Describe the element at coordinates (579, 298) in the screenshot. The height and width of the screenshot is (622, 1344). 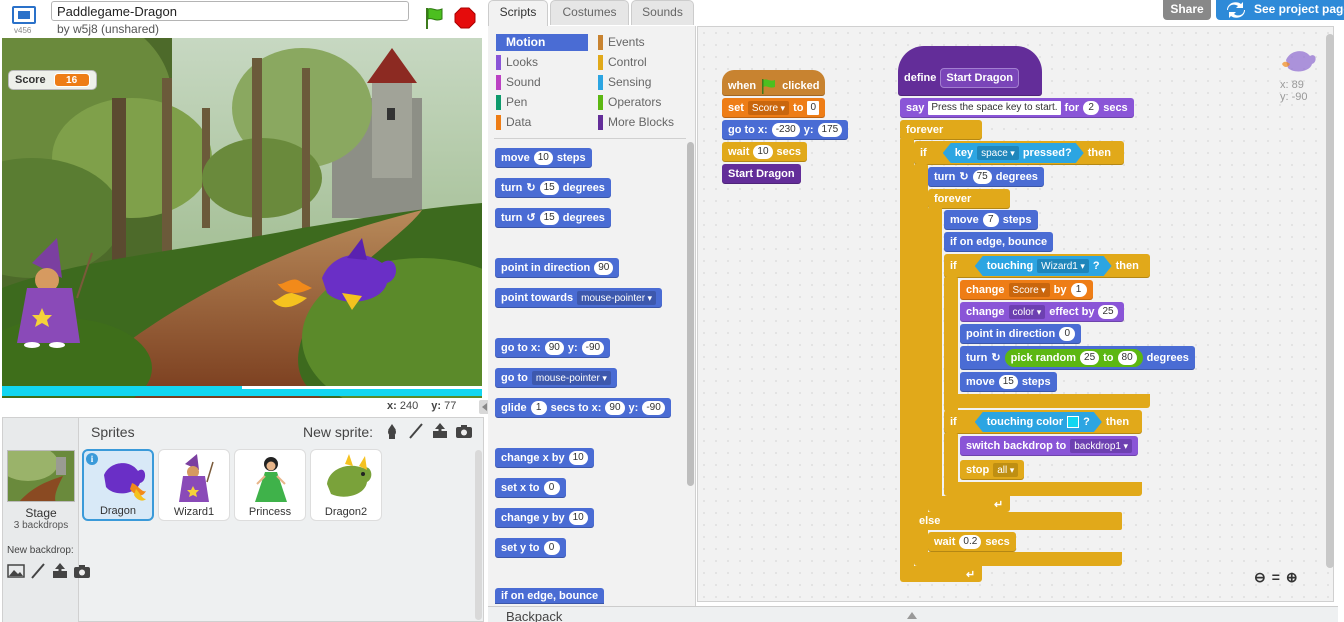
I see `palette-point-towards-block: point towards mouse-pointer` at that location.